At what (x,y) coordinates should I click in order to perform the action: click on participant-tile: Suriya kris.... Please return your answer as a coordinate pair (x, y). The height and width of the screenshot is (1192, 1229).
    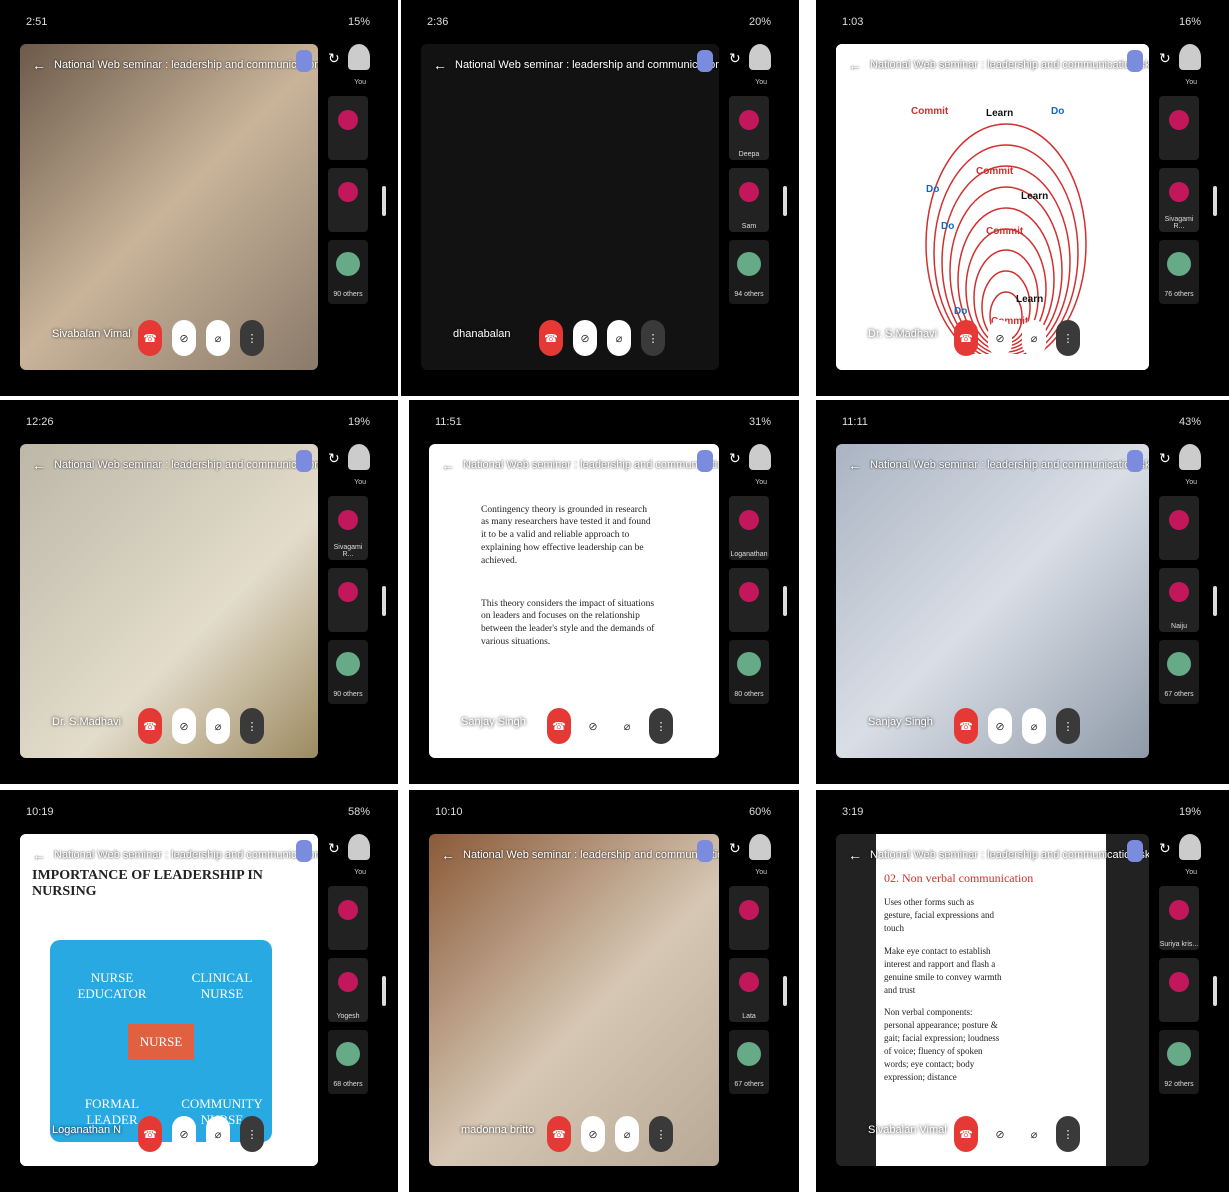
    Looking at the image, I should click on (1179, 918).